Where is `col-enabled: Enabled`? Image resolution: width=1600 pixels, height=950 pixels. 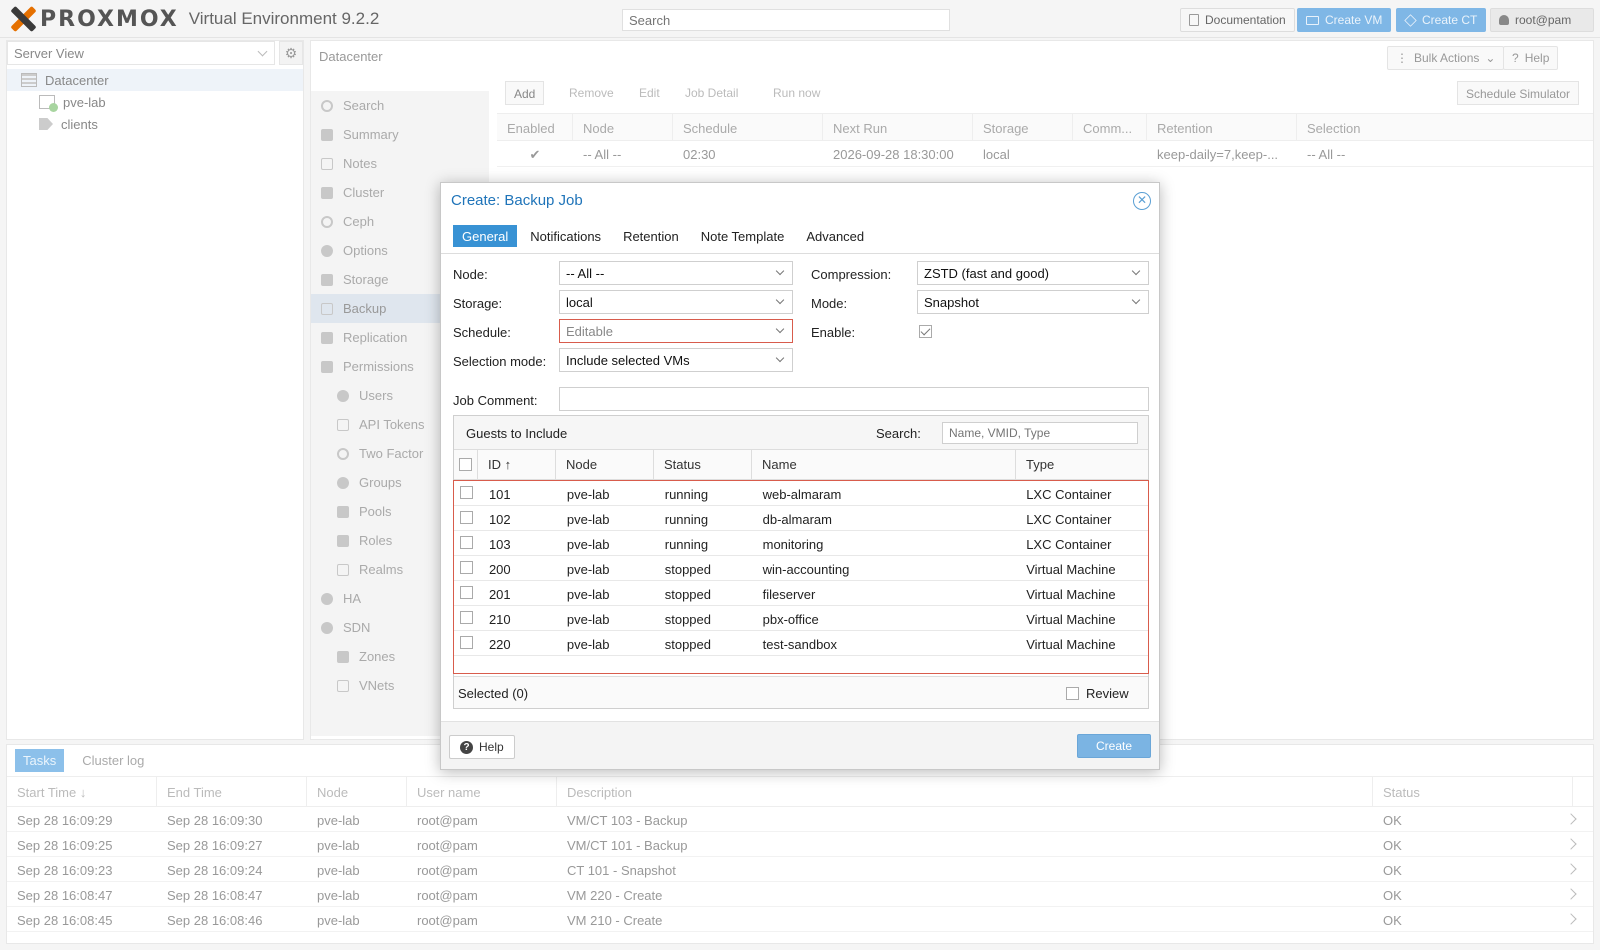 col-enabled: Enabled is located at coordinates (535, 127).